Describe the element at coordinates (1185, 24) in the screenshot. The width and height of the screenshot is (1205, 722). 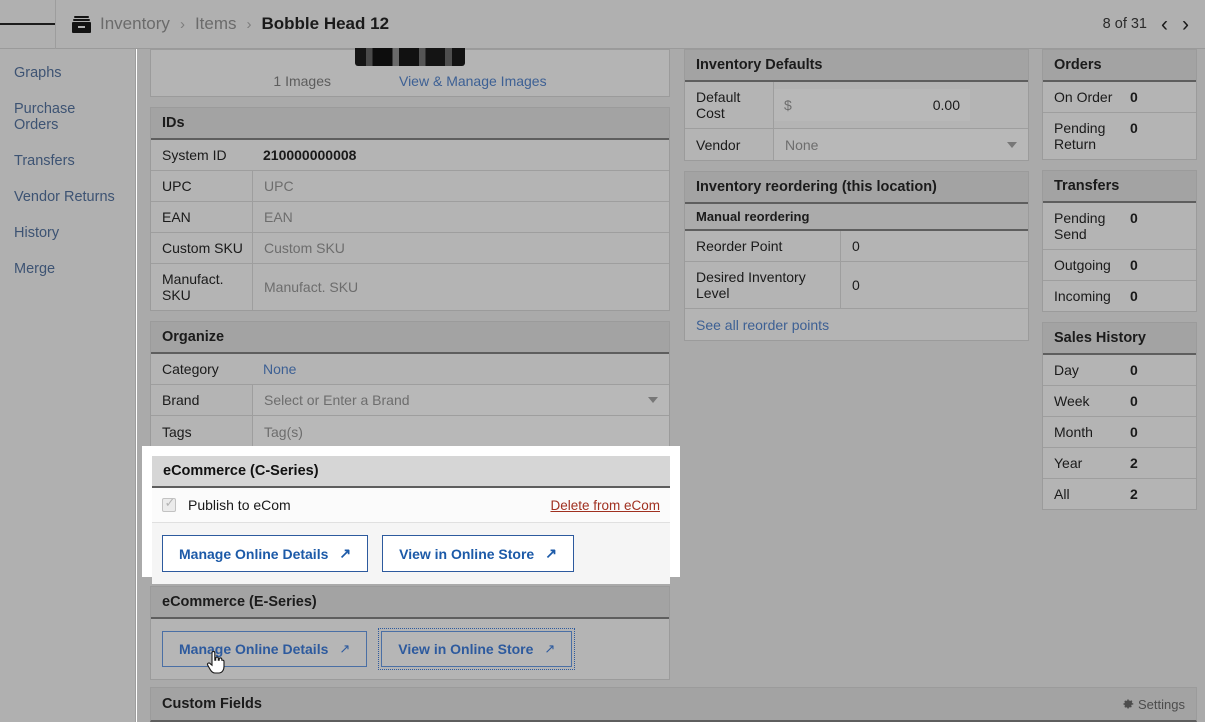
I see `next-record-icon: ›` at that location.